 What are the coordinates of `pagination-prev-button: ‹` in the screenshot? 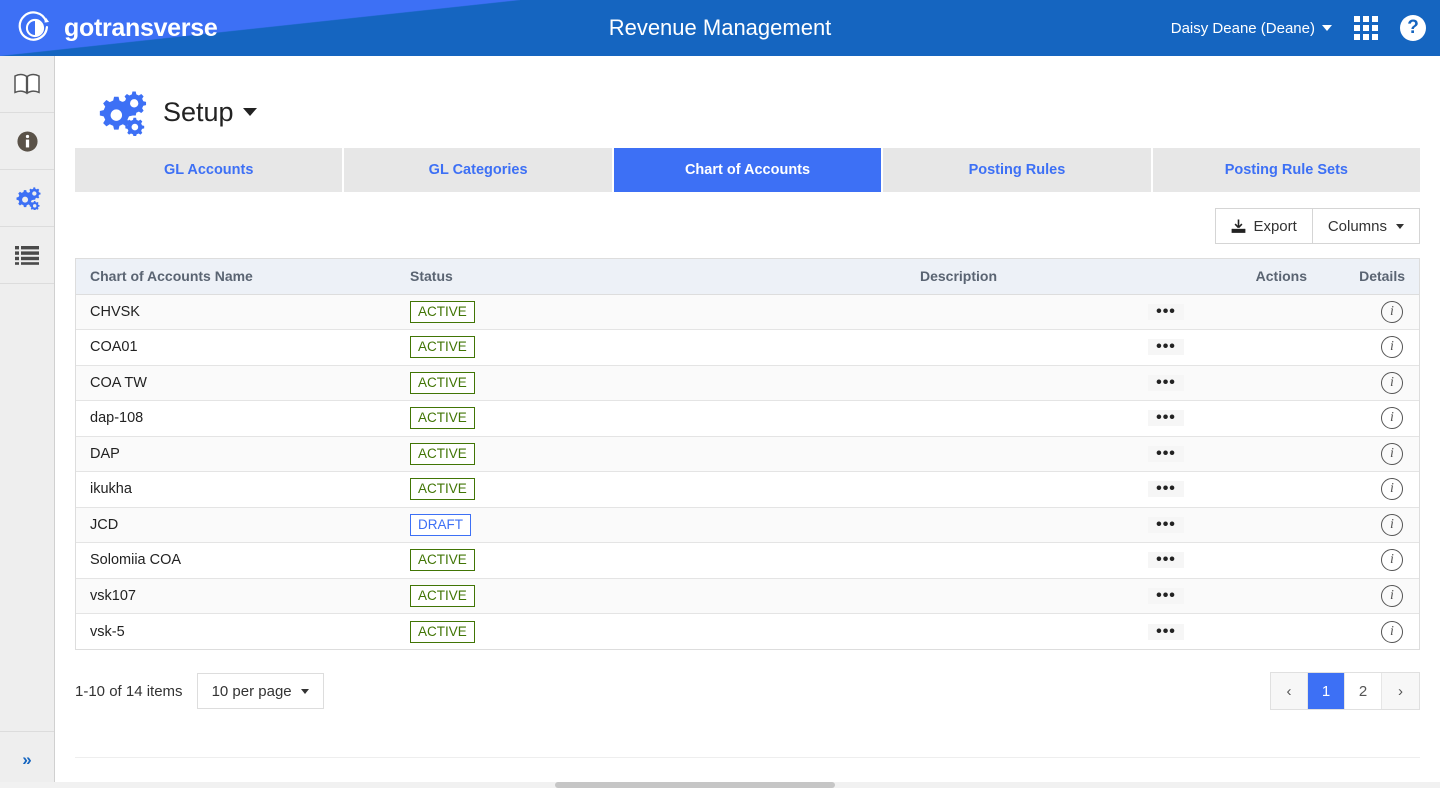 It's located at (1289, 691).